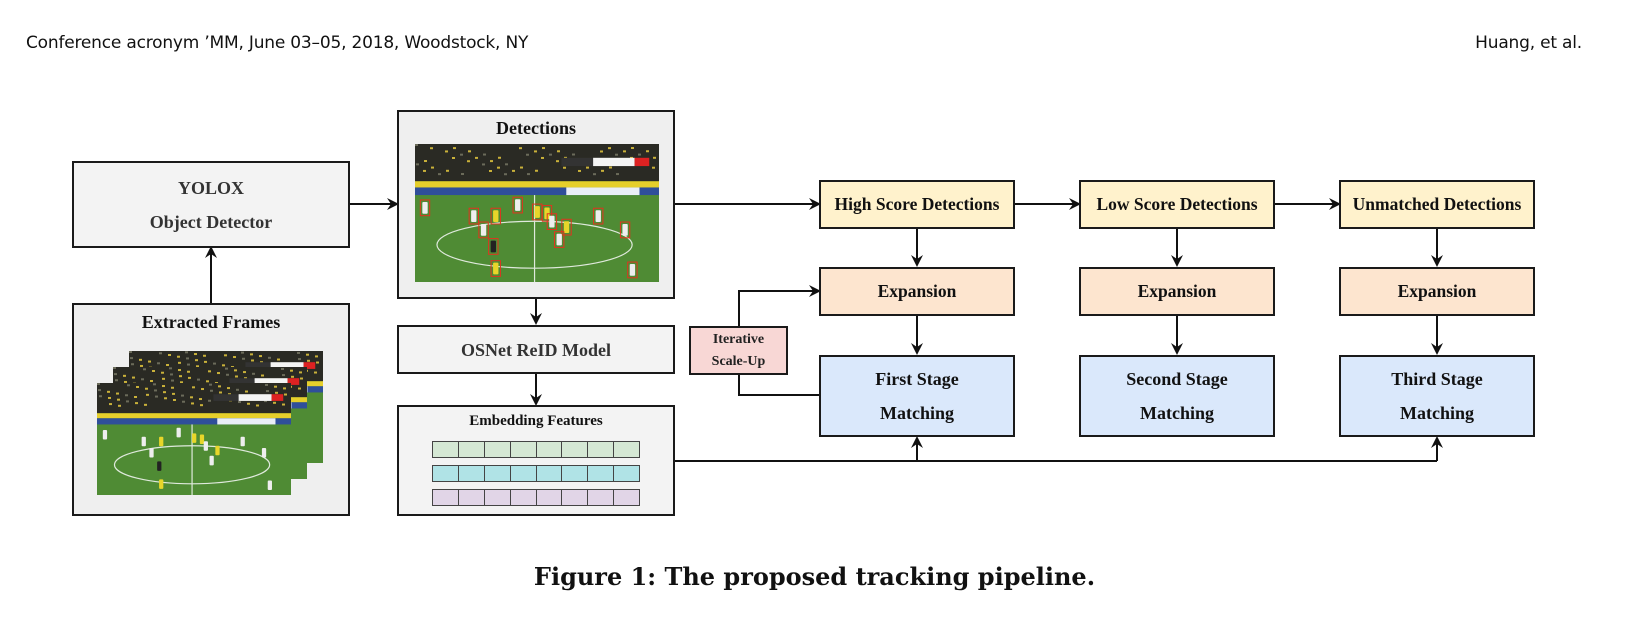 This screenshot has width=1629, height=621. I want to click on yolox-detector-node: YOLOX Object Detector, so click(211, 204).